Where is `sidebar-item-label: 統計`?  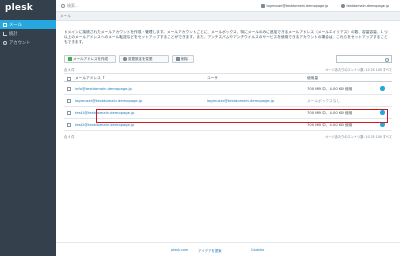
sidebar-item-label: 統計 is located at coordinates (13, 34).